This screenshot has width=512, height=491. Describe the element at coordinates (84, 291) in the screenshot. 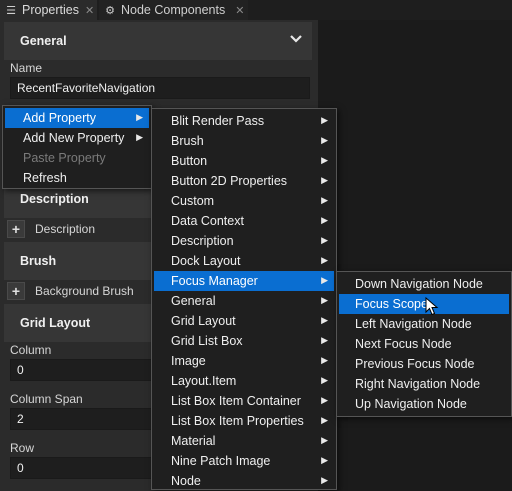

I see `property-label: Background Brush` at that location.